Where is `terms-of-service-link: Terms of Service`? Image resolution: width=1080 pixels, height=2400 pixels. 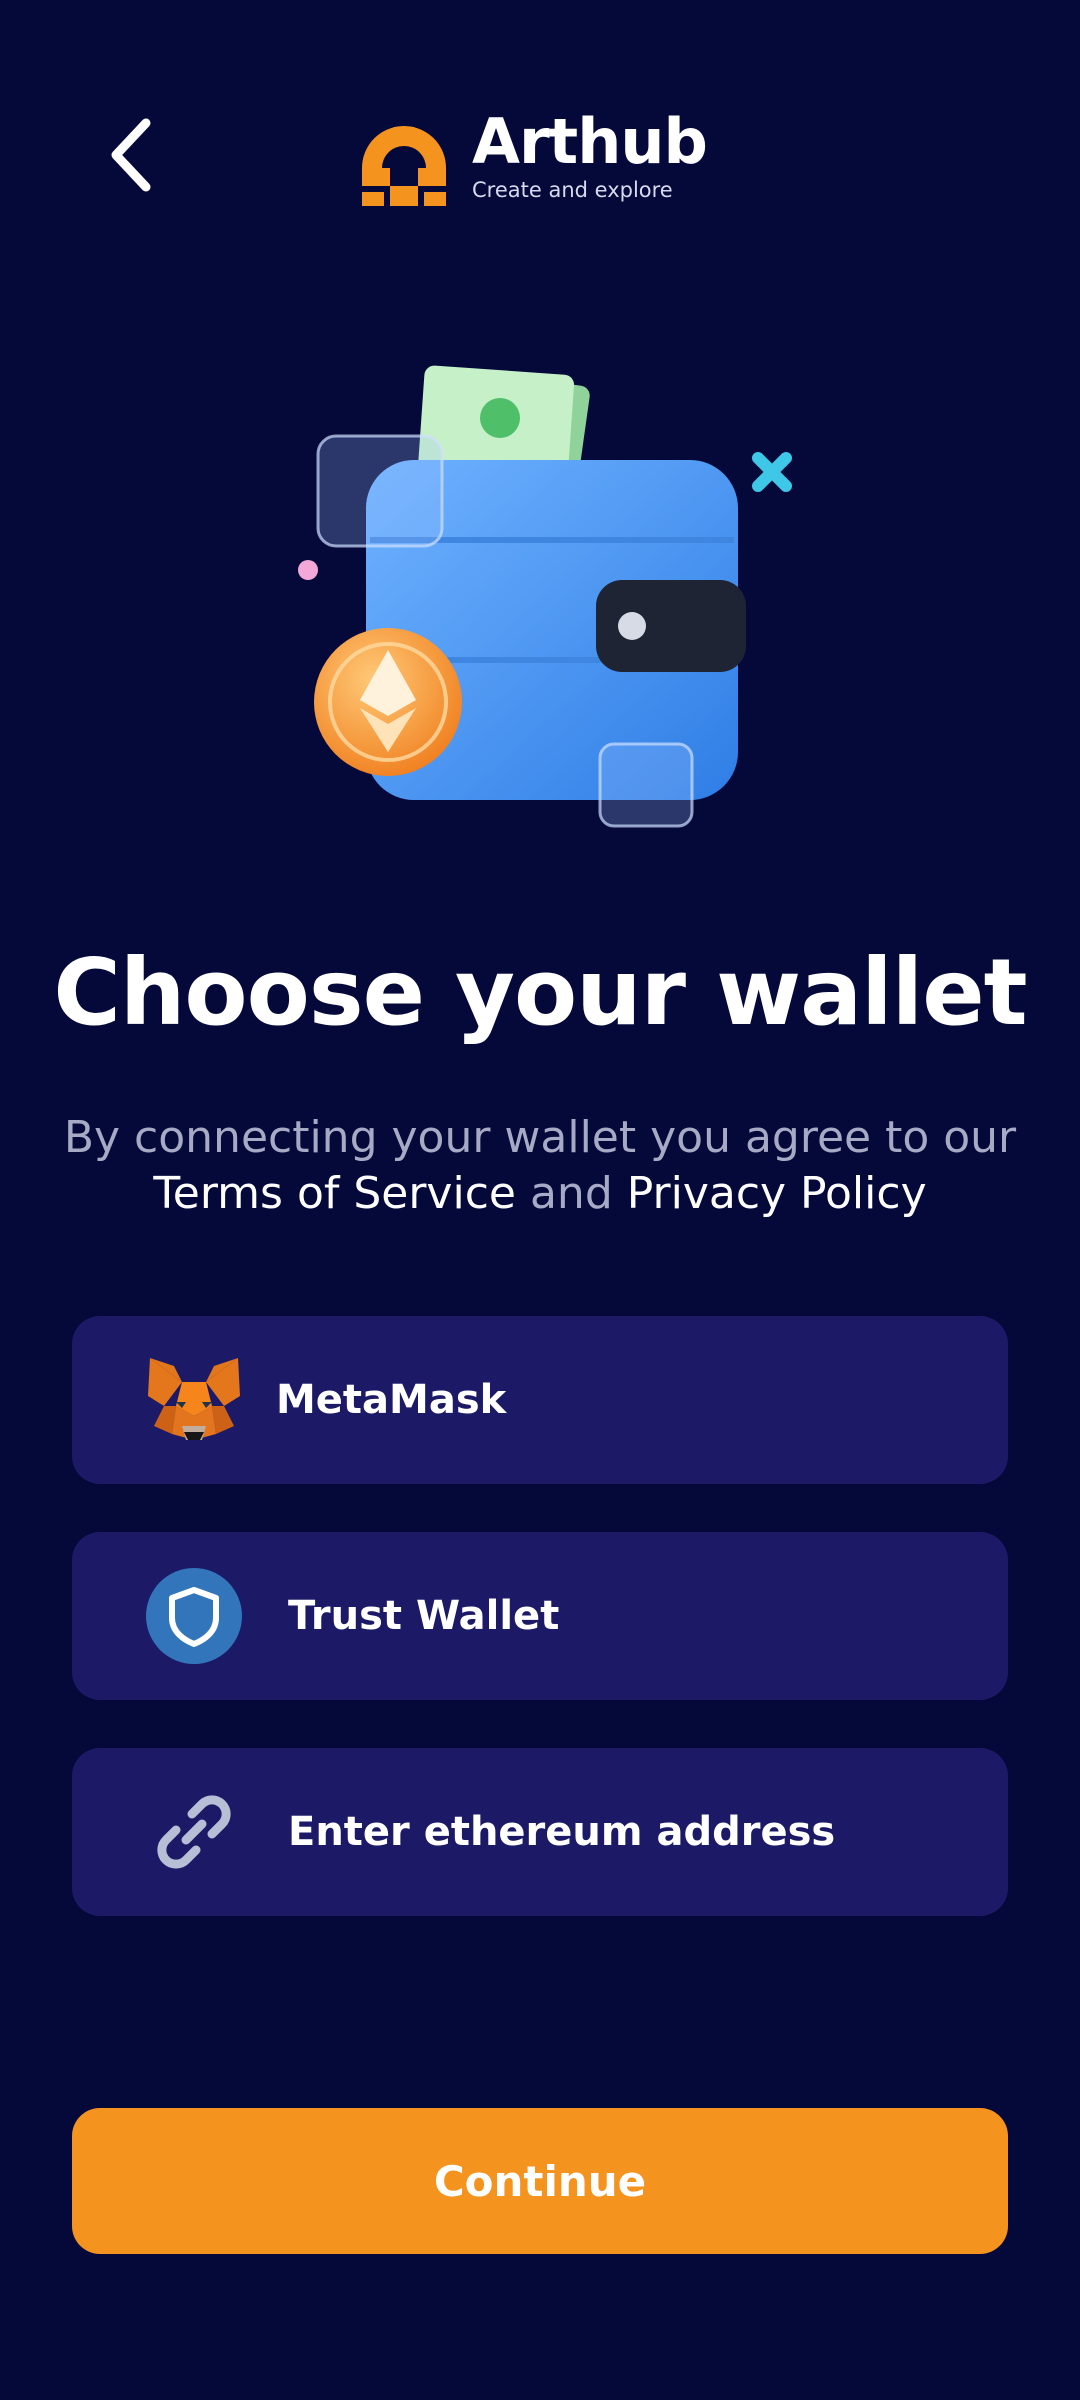 terms-of-service-link: Terms of Service is located at coordinates (334, 1193).